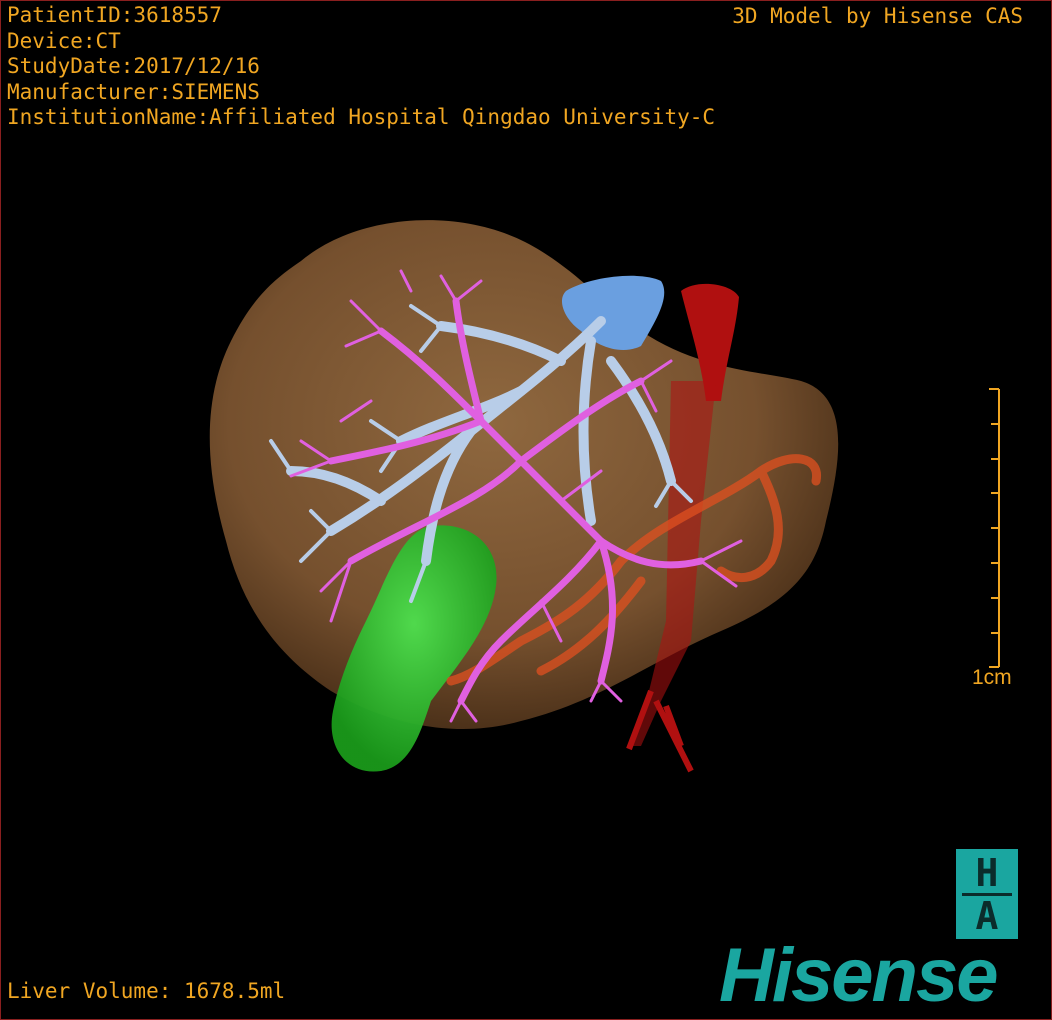 This screenshot has height=1020, width=1052. What do you see at coordinates (64, 40) in the screenshot?
I see `device: Device:CT` at bounding box center [64, 40].